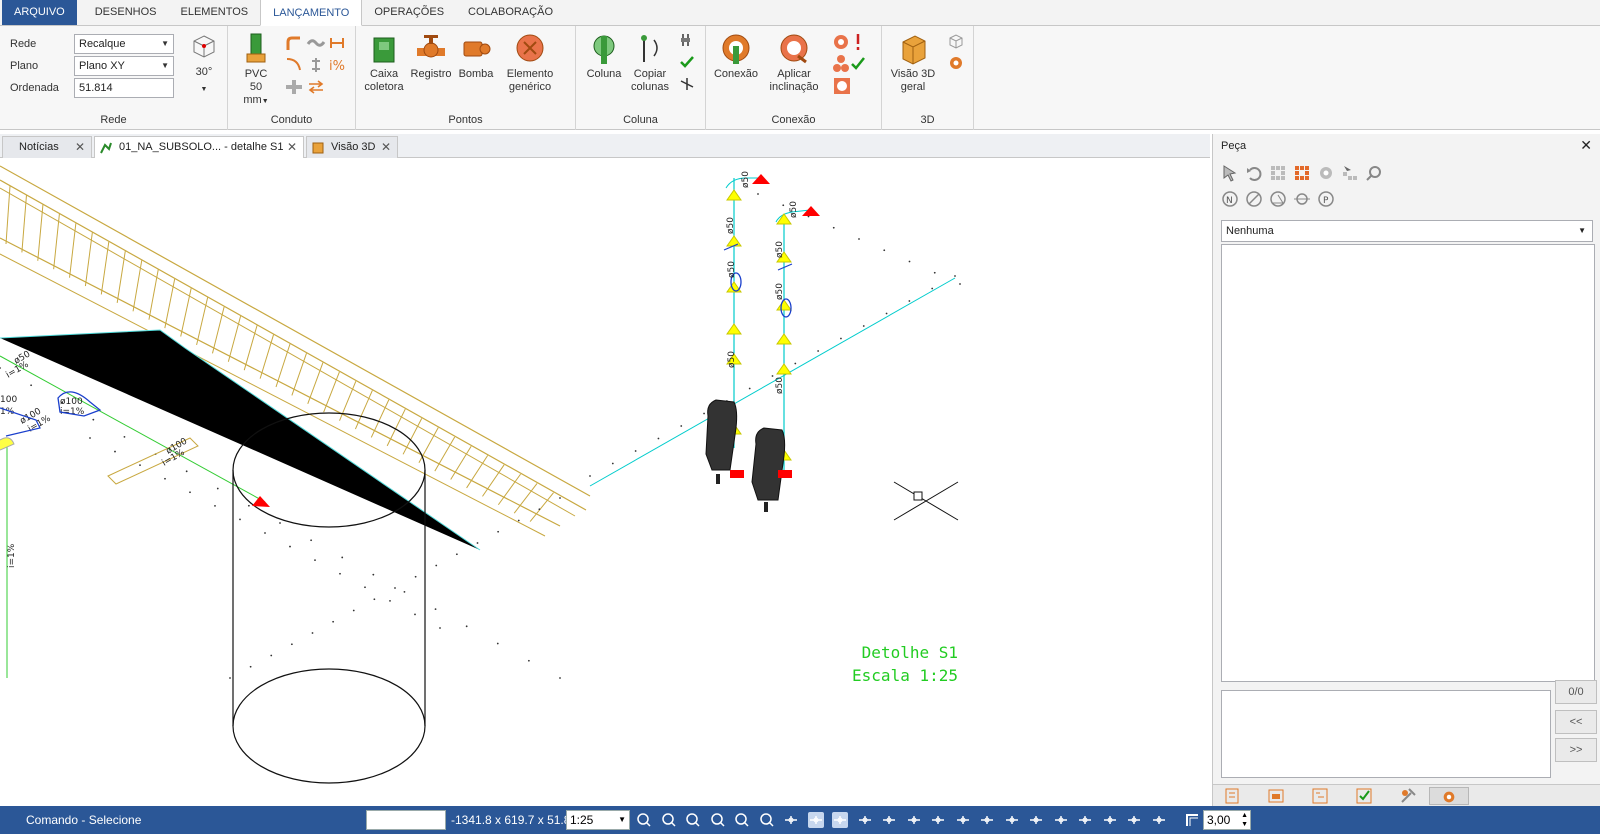  I want to click on select-arrow-icon, so click(1230, 173).